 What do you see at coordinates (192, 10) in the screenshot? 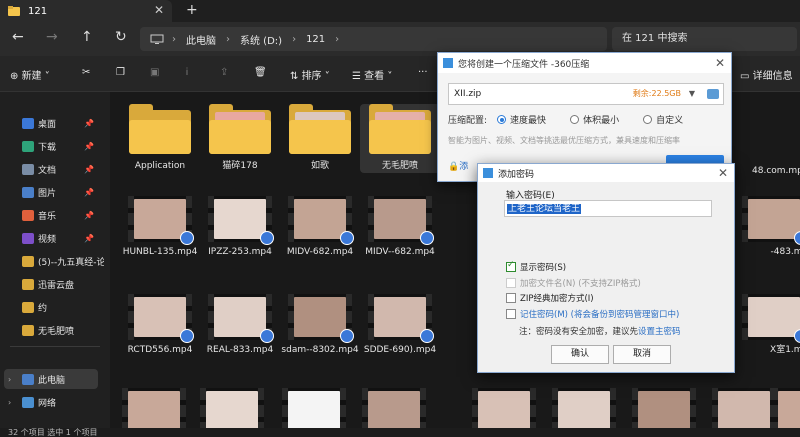
I see `new-tab-button: +` at bounding box center [192, 10].